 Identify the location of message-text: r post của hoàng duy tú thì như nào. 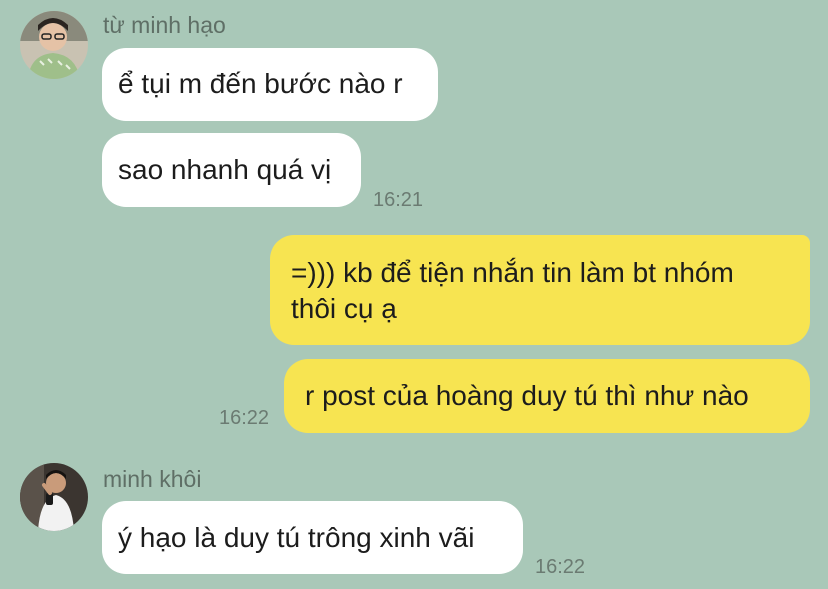
(527, 395).